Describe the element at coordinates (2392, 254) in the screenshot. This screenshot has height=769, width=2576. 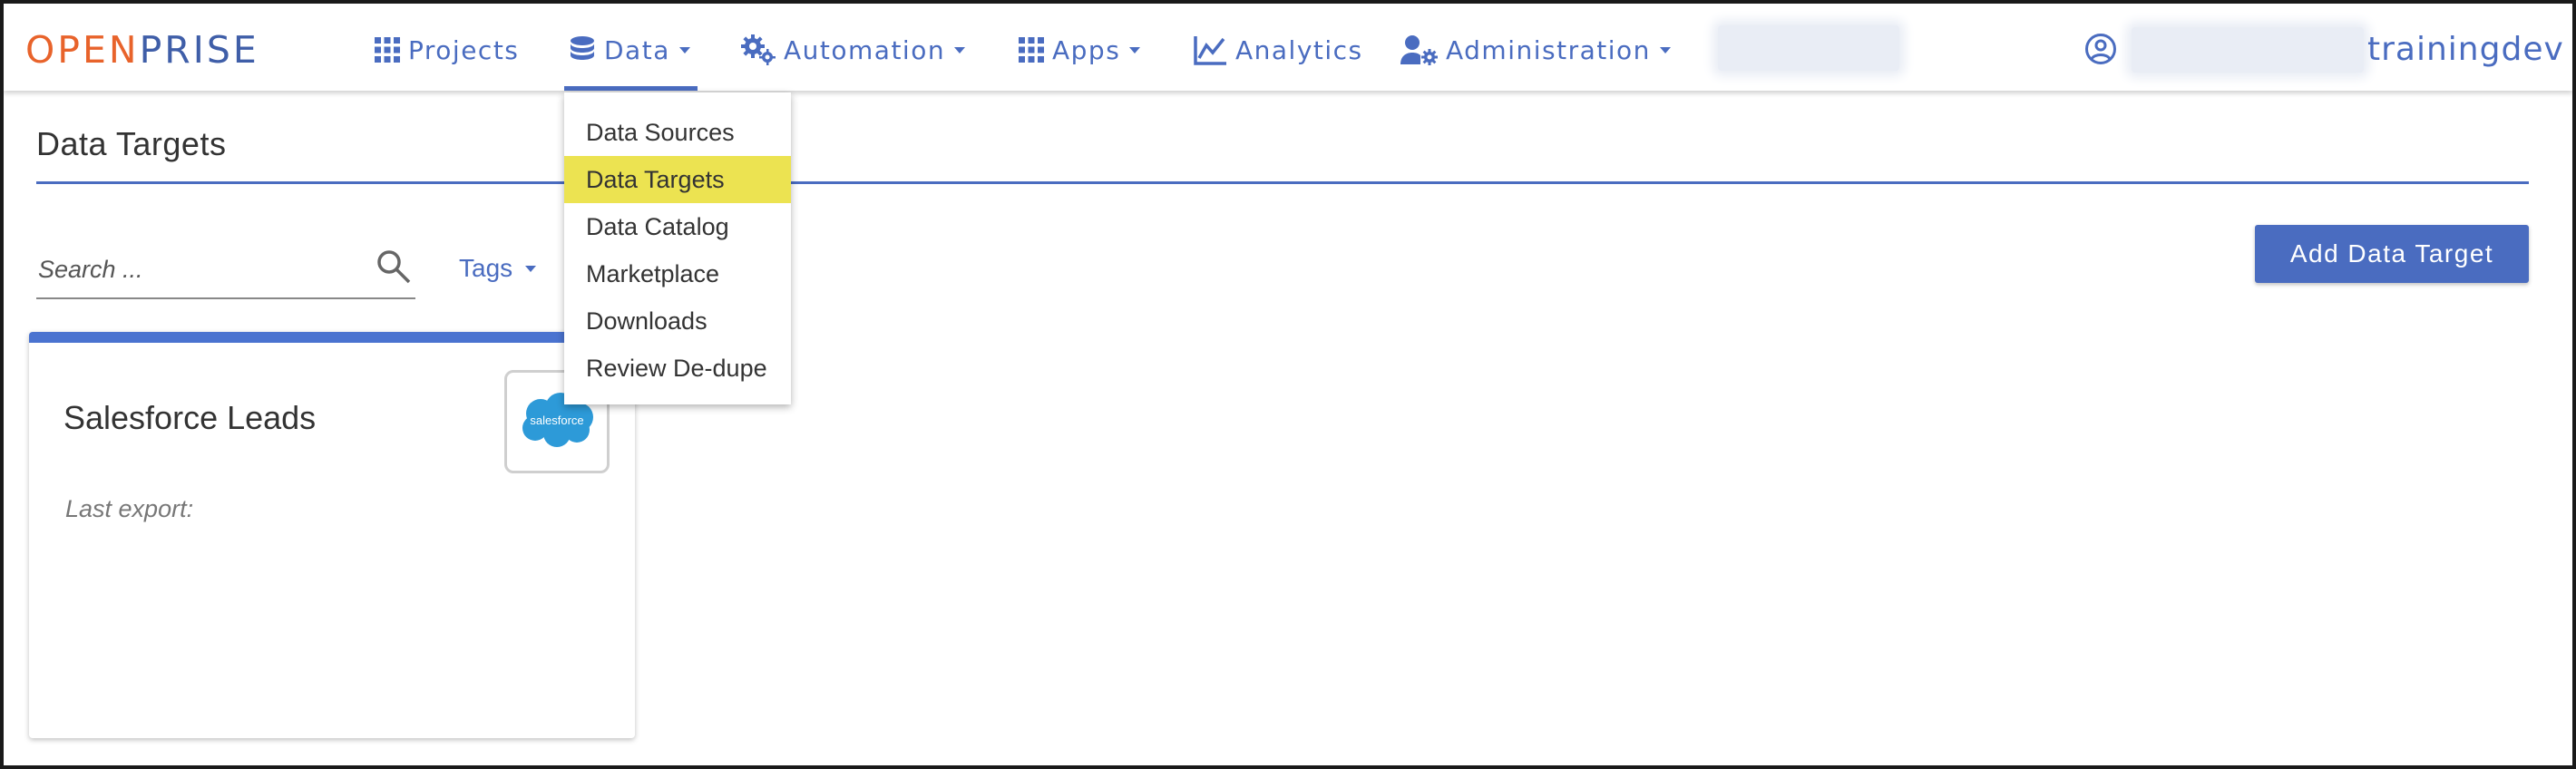
I see `add-data-target-button: Add Data Target` at that location.